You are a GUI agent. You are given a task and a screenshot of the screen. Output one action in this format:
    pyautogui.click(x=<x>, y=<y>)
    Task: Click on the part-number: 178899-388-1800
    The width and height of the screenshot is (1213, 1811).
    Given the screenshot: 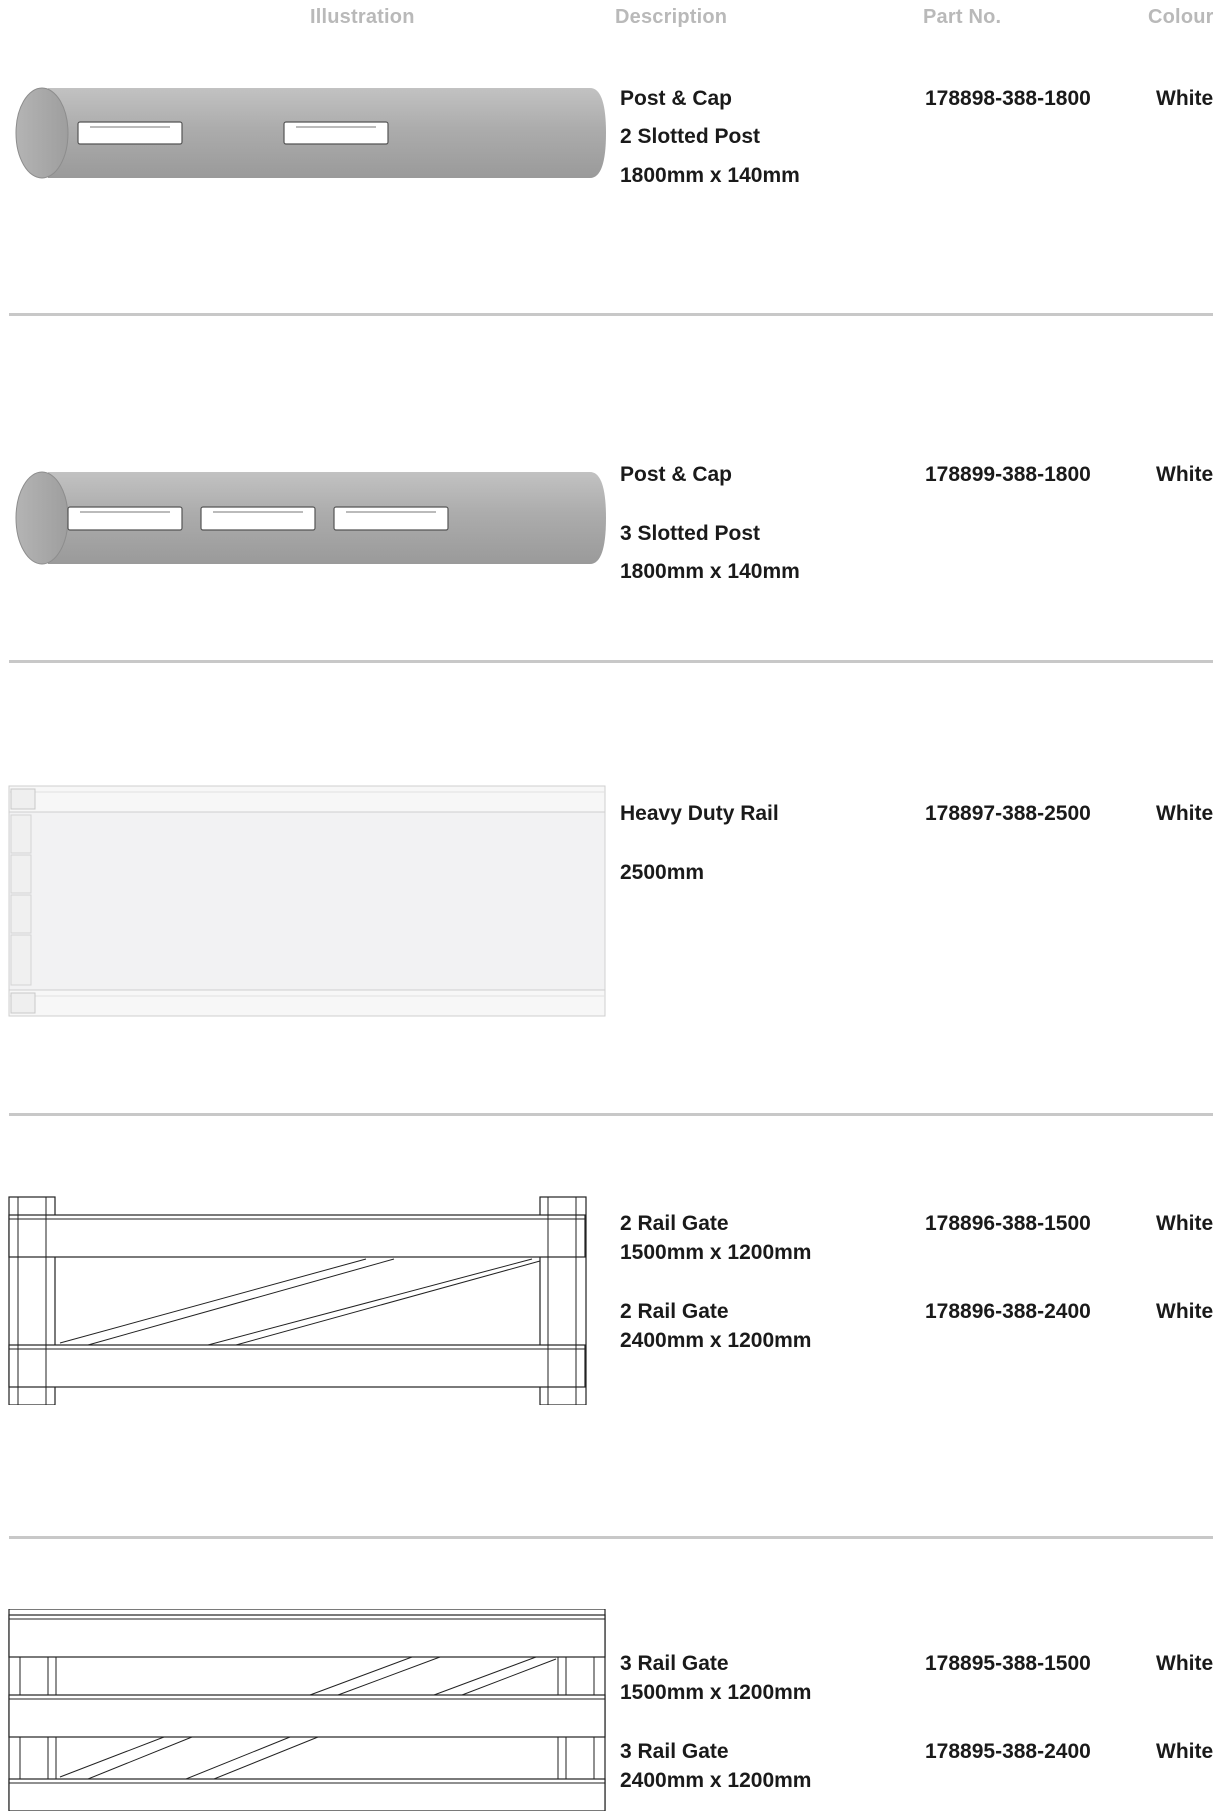 What is the action you would take?
    pyautogui.click(x=1008, y=474)
    